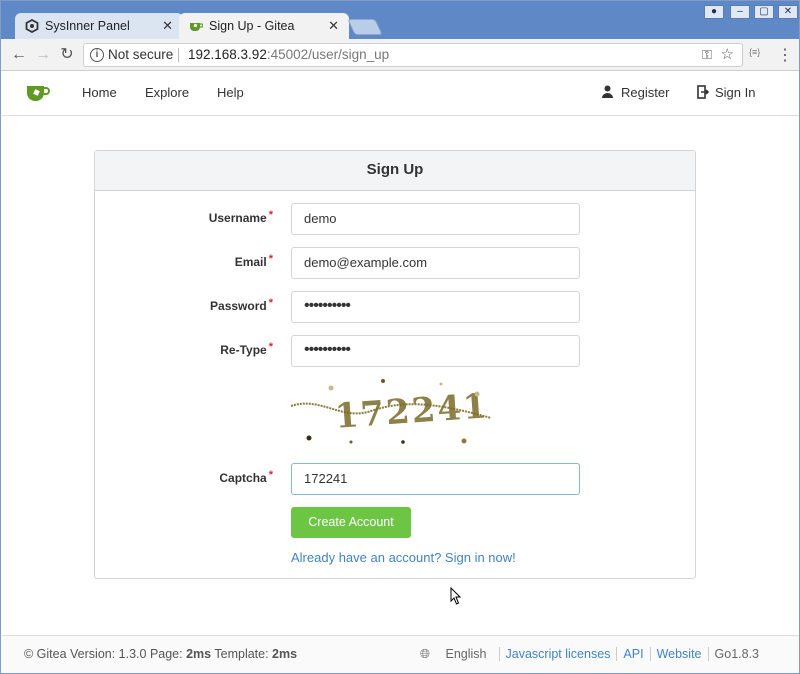  Describe the element at coordinates (285, 654) in the screenshot. I see `template-time: 2ms` at that location.